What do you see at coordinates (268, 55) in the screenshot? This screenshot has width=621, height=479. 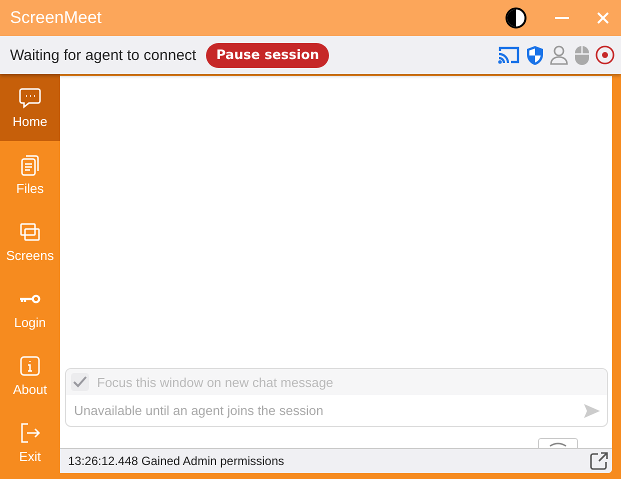 I see `pause-session-button: Pause session` at bounding box center [268, 55].